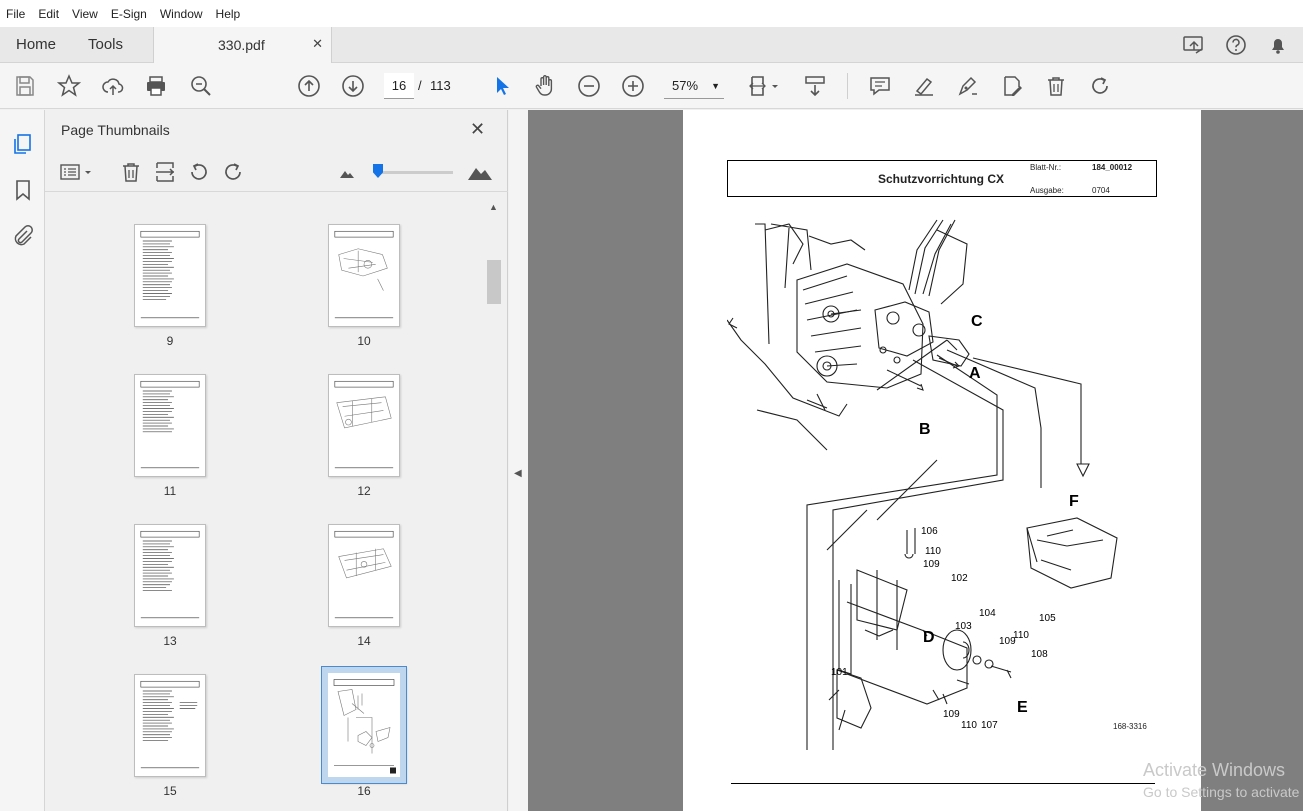  Describe the element at coordinates (353, 86) in the screenshot. I see `next-page-icon` at that location.